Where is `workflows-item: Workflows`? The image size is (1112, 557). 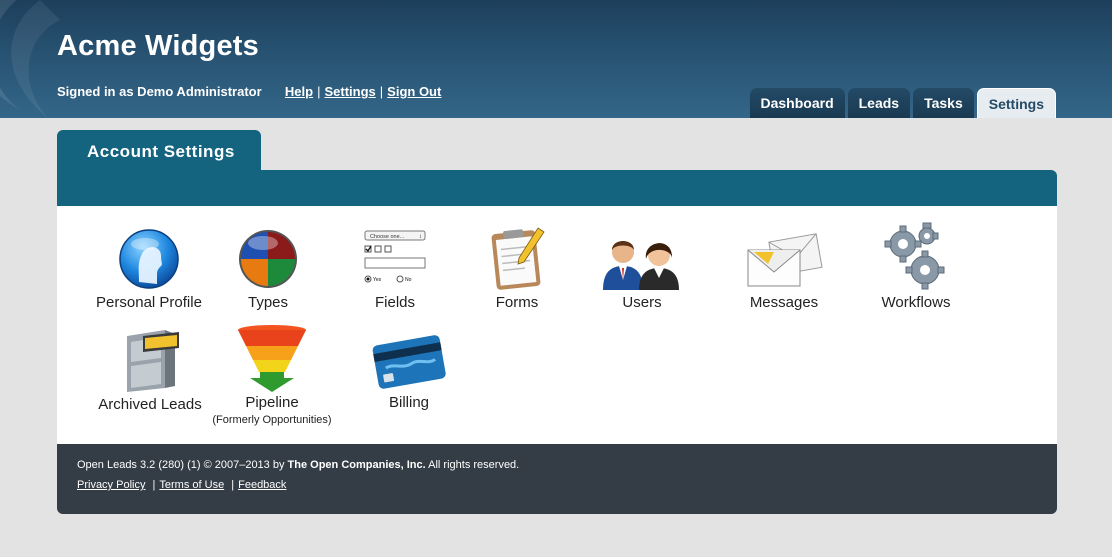 workflows-item: Workflows is located at coordinates (916, 266).